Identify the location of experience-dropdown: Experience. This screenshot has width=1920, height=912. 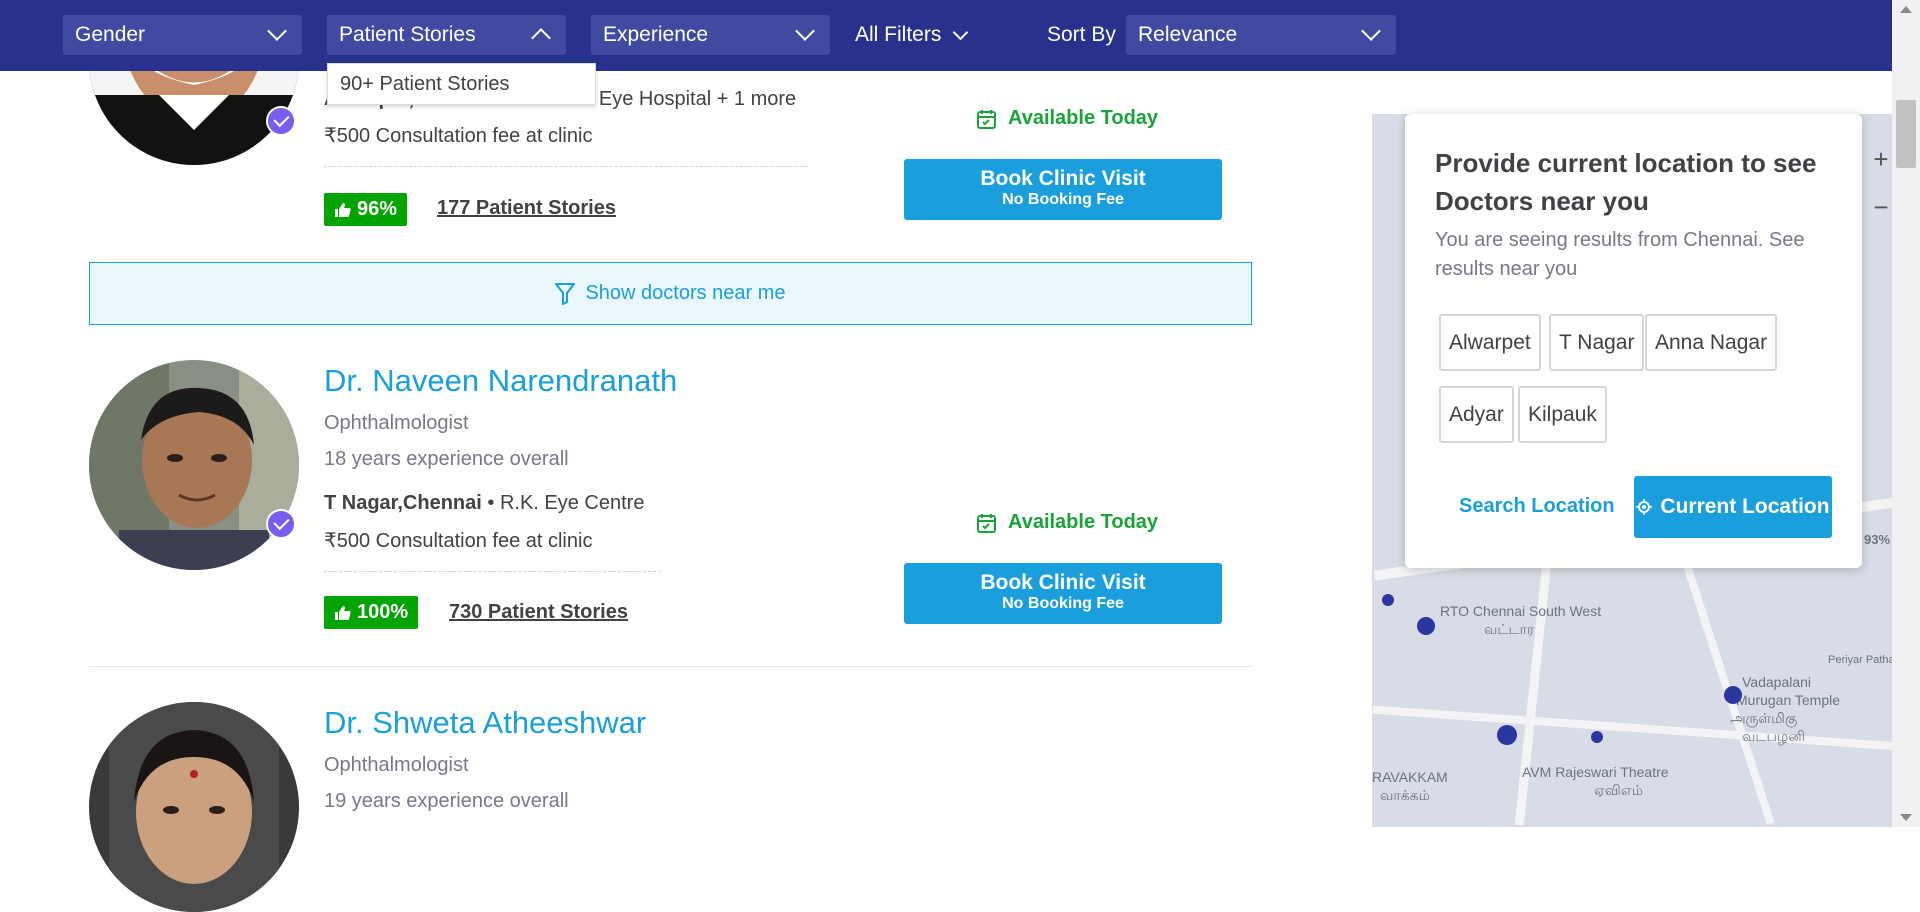
(710, 35).